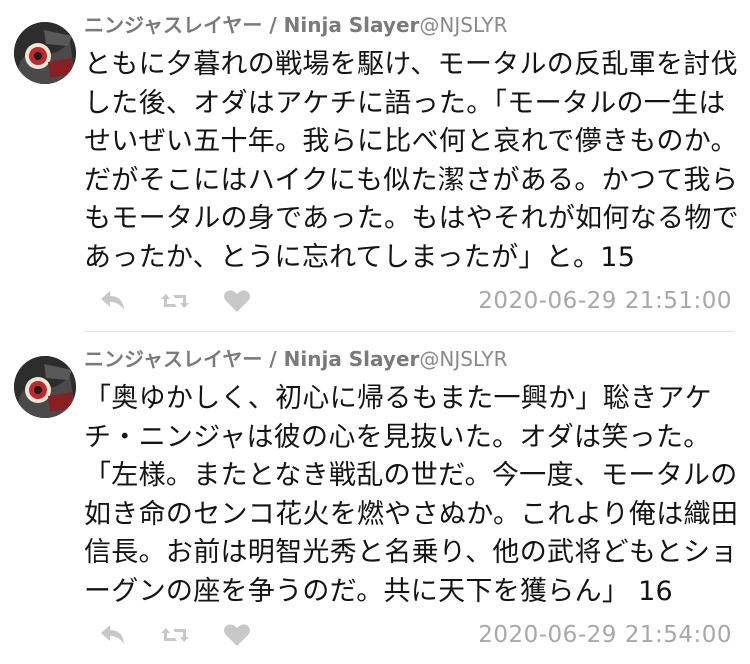 This screenshot has height=664, width=750. I want to click on timestamp: 2020-06-29 21:51:00, so click(605, 301).